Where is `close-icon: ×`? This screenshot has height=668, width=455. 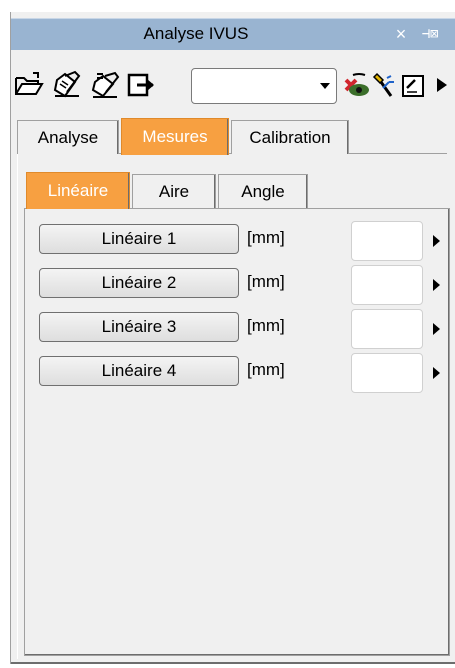
close-icon: × is located at coordinates (401, 34).